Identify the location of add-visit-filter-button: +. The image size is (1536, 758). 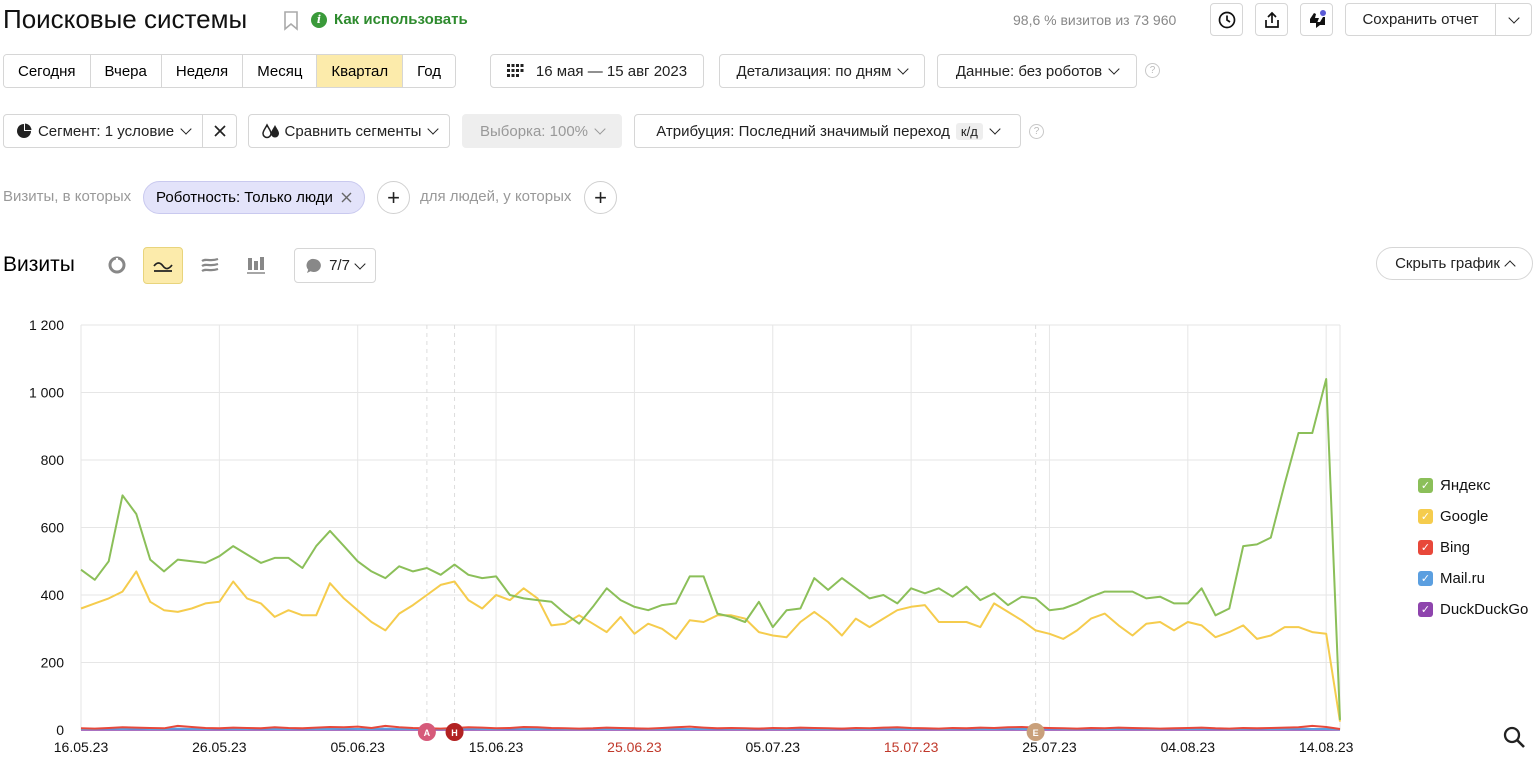
(393, 197).